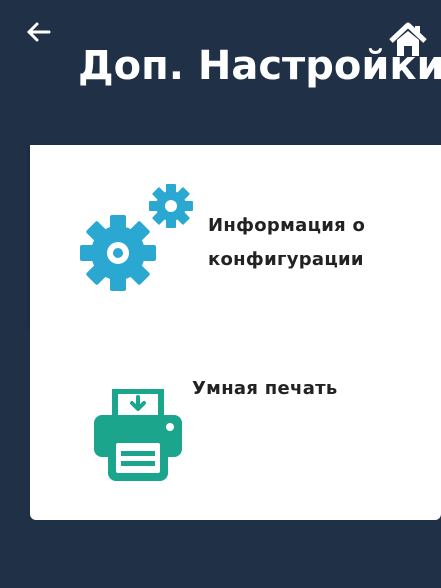 The image size is (441, 588). What do you see at coordinates (259, 66) in the screenshot?
I see `page-title: Доп. Настройки` at bounding box center [259, 66].